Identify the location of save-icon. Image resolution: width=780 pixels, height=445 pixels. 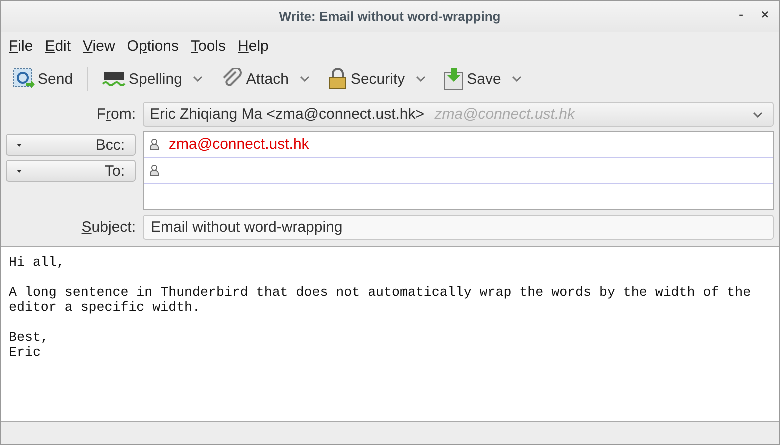
(454, 79).